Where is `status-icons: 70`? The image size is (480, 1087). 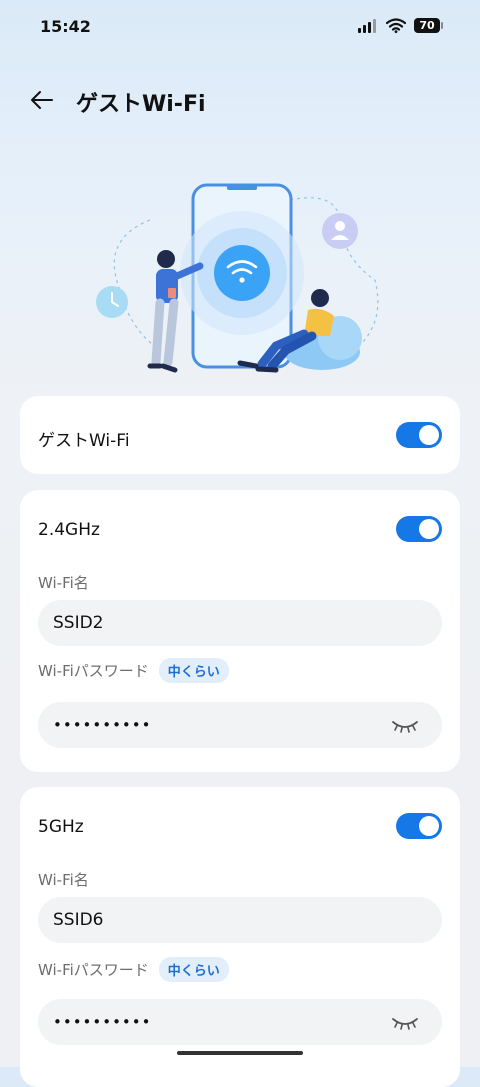
status-icons: 70 is located at coordinates (400, 25).